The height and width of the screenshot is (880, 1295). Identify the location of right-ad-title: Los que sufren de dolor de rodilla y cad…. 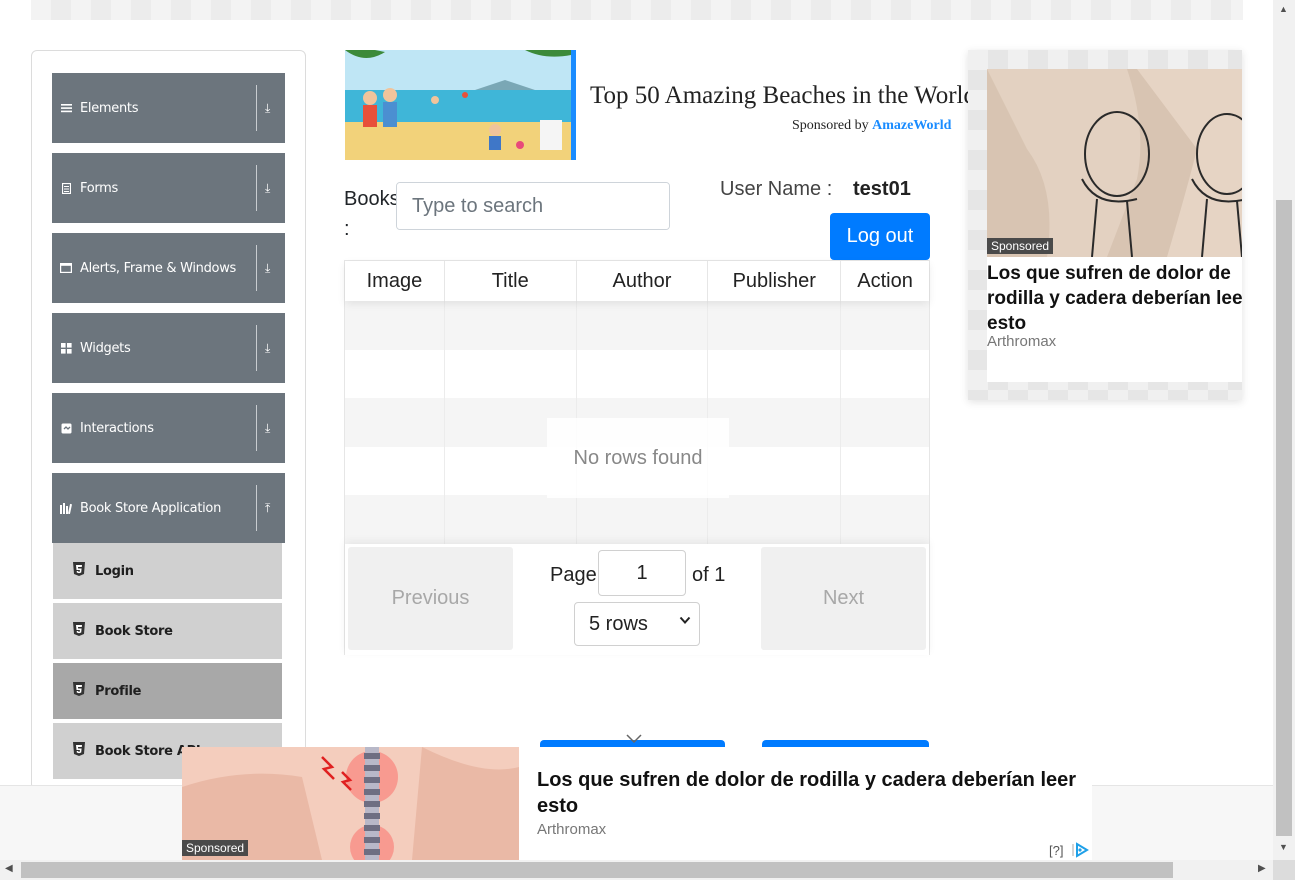
(1114, 298).